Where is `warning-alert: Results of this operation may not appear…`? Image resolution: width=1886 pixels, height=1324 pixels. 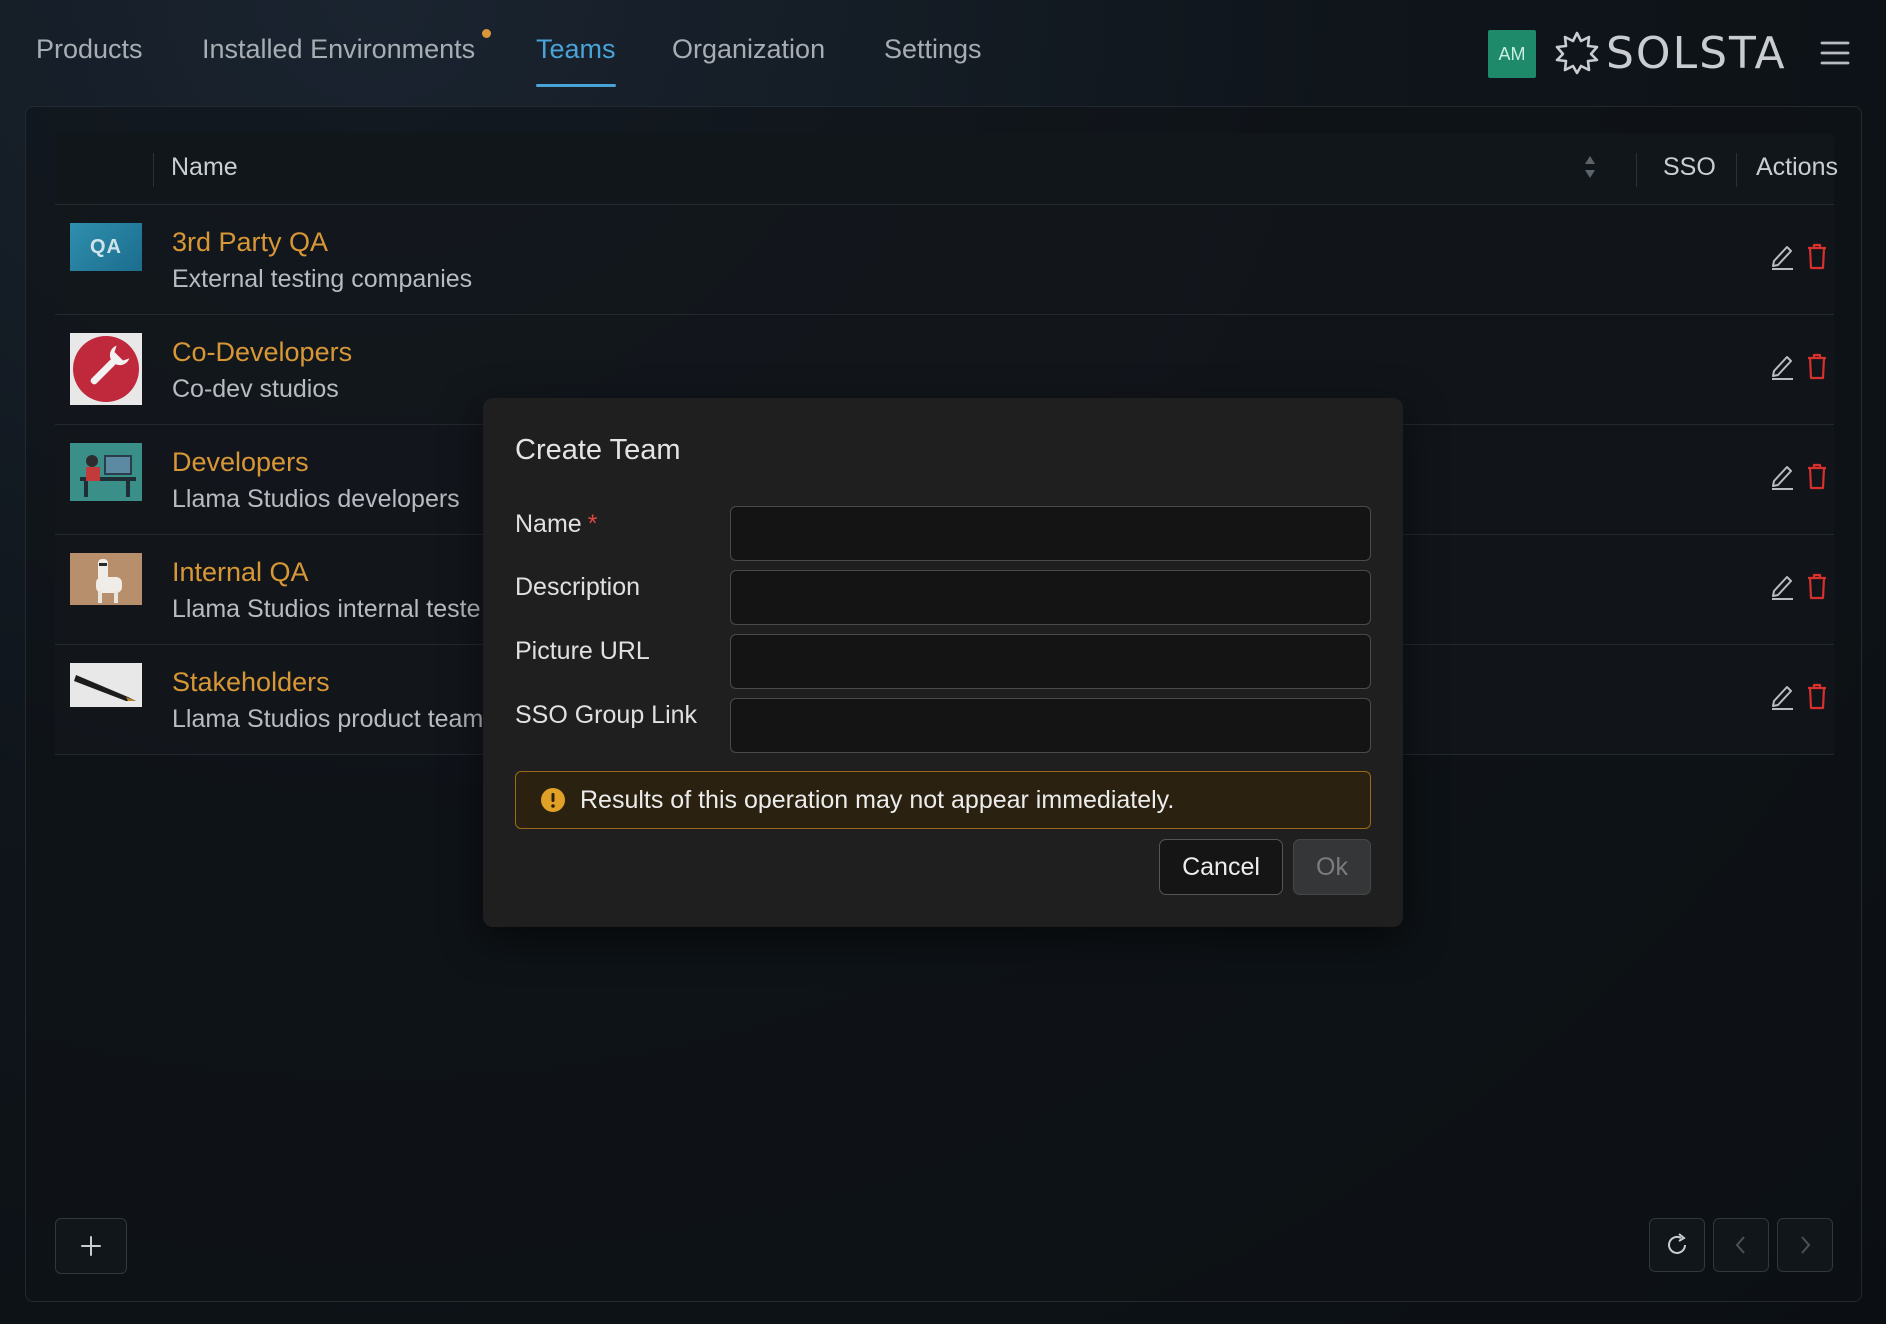 warning-alert: Results of this operation may not appear… is located at coordinates (943, 800).